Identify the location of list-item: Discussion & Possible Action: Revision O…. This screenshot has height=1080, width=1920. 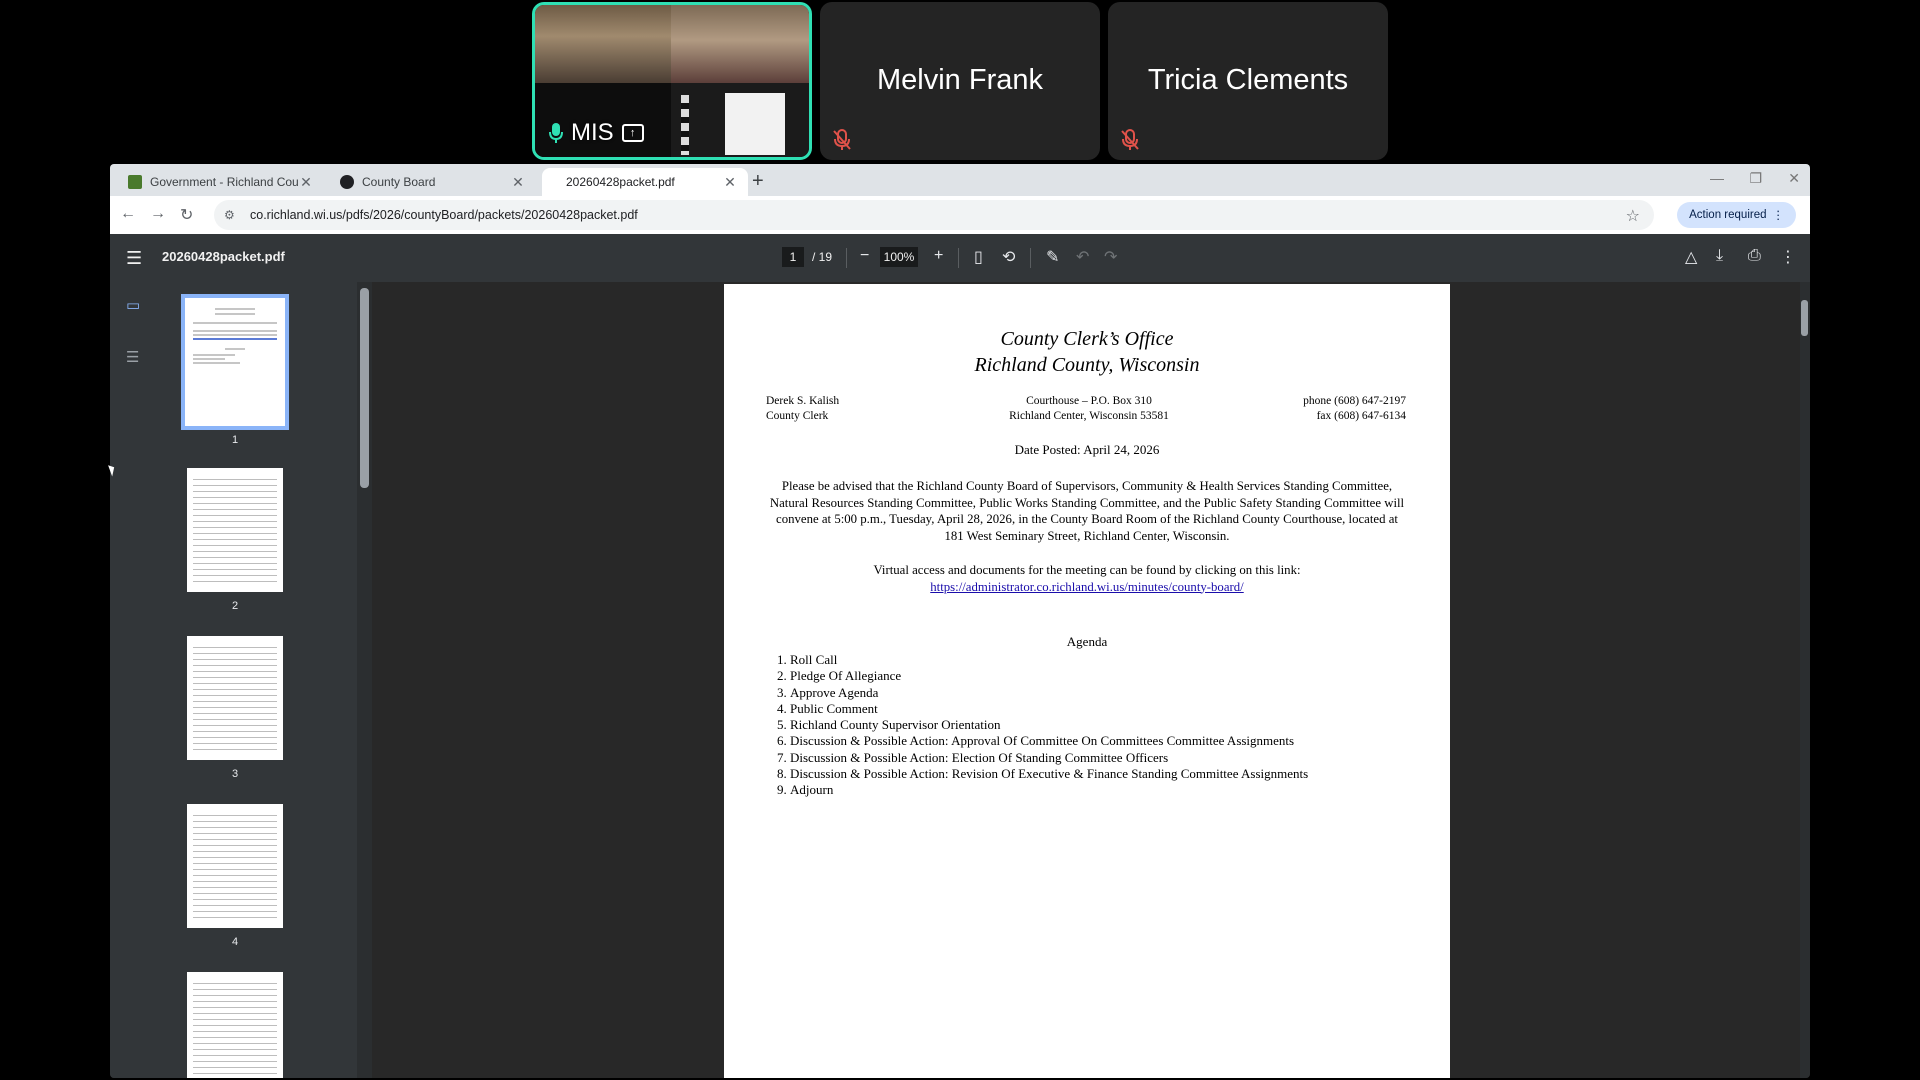
(1049, 774).